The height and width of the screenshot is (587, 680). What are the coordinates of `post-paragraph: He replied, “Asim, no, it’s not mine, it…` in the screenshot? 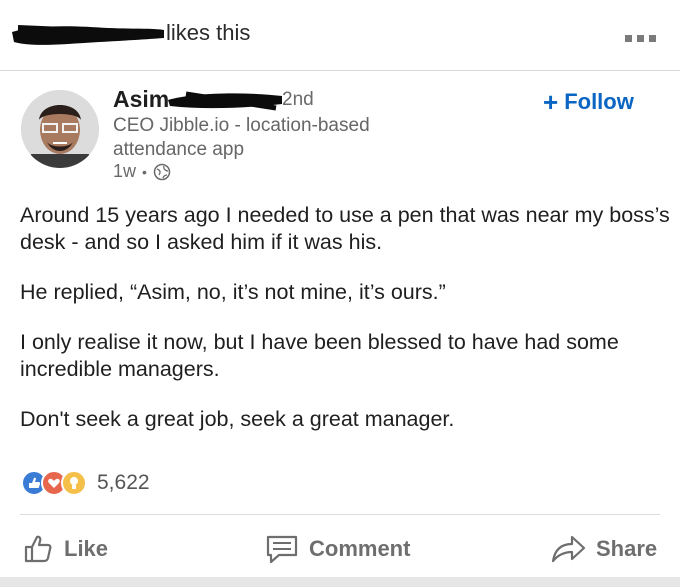 It's located at (233, 292).